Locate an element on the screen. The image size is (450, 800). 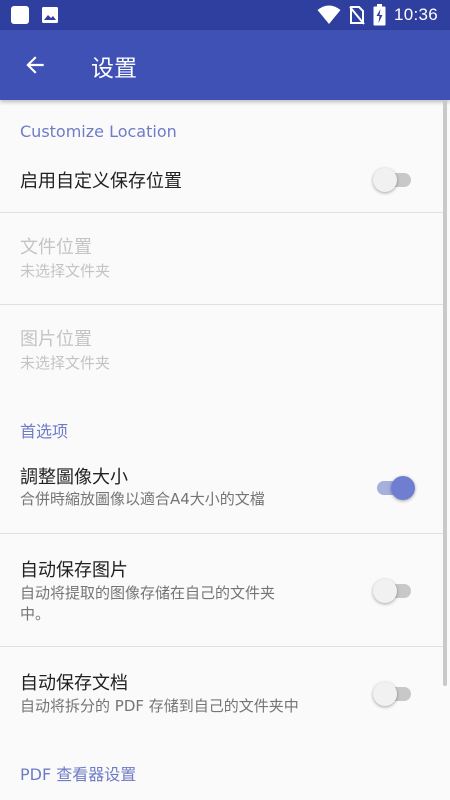
auto-save-images-toggle is located at coordinates (394, 590).